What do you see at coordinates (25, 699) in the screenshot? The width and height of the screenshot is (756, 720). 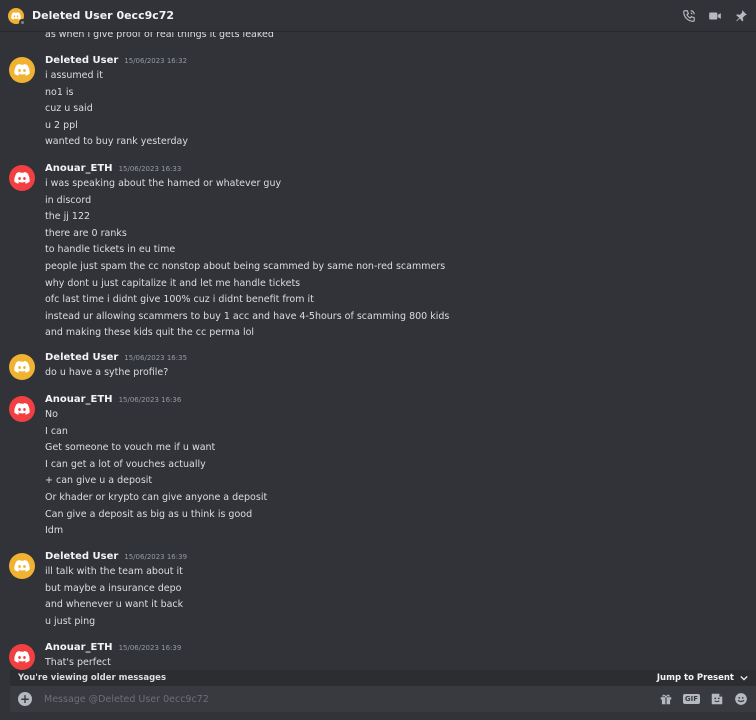 I see `add-attachment-button: +` at bounding box center [25, 699].